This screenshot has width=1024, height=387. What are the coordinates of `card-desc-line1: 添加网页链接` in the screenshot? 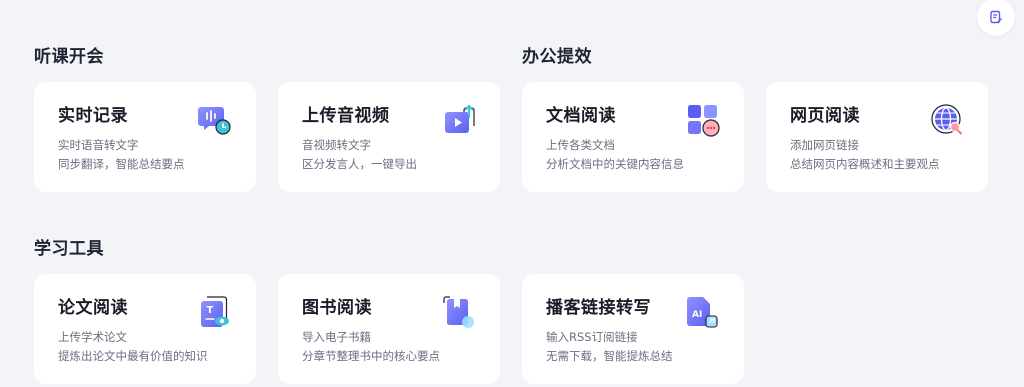 It's located at (824, 145).